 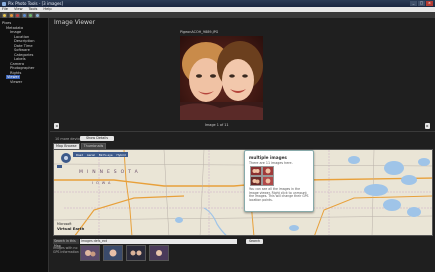 What do you see at coordinates (242, 131) in the screenshot?
I see `divider` at bounding box center [242, 131].